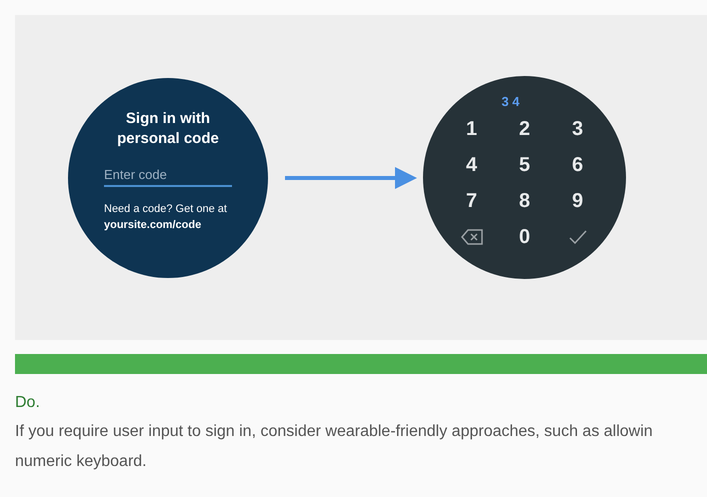 The image size is (707, 497). I want to click on check-icon, so click(577, 237).